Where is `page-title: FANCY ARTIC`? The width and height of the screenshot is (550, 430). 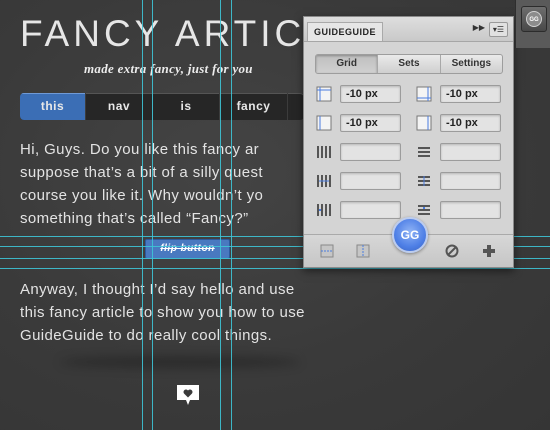 page-title: FANCY ARTIC is located at coordinates (163, 33).